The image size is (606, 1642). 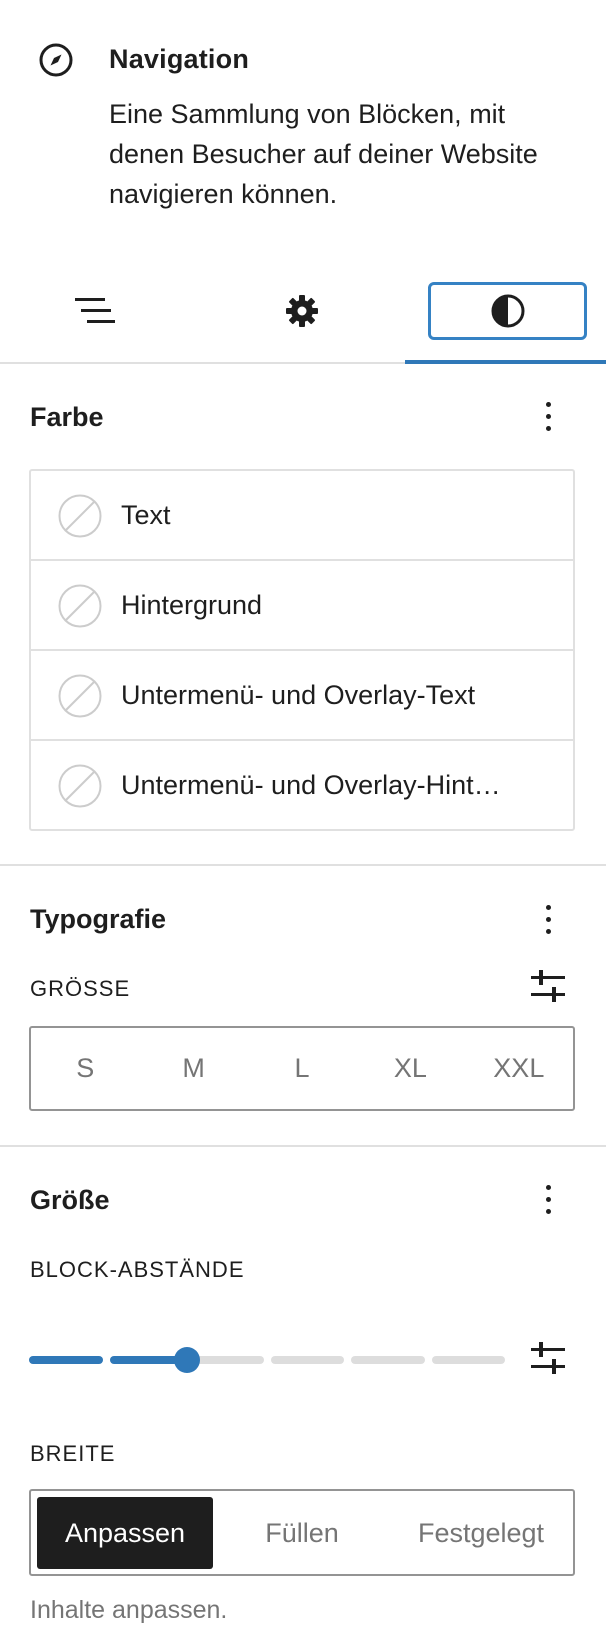 I want to click on color-item-label: Hintergrund, so click(x=192, y=605).